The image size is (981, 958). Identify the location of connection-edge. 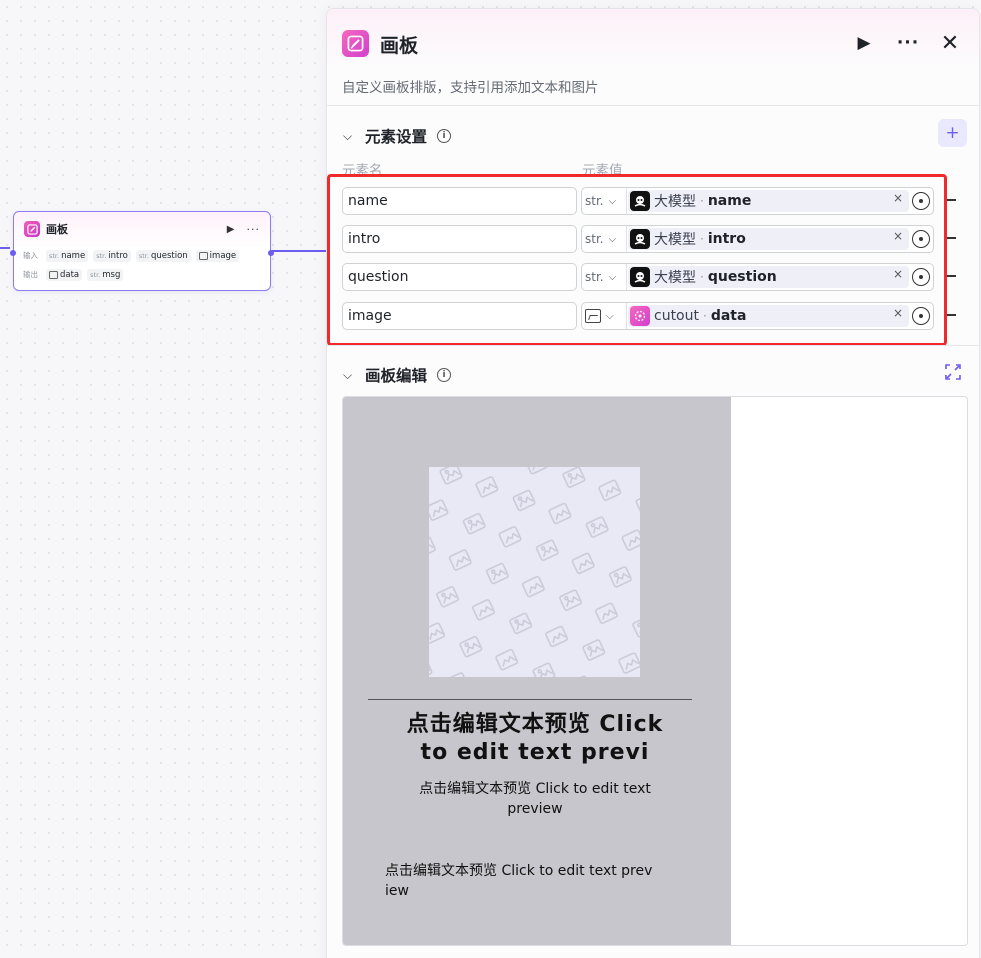
(299, 251).